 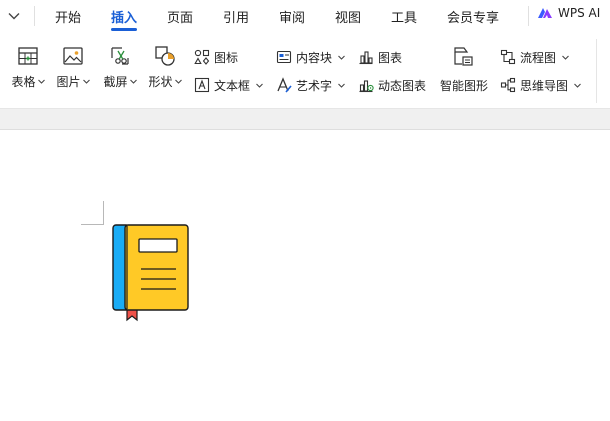 I want to click on content-block-icon, so click(x=284, y=57).